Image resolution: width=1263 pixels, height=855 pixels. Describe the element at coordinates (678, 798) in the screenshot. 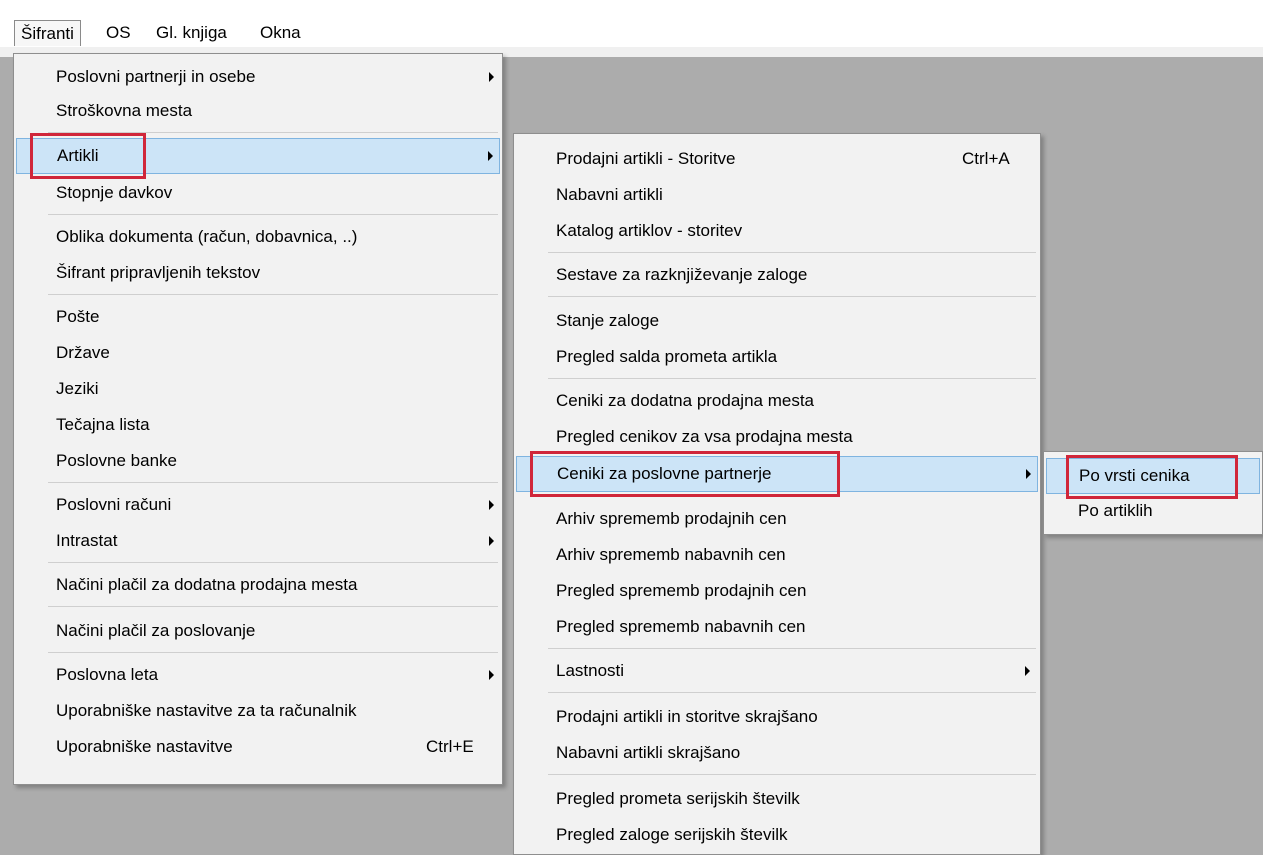

I see `menu-item-label: Pregled prometa serijskih številk` at that location.